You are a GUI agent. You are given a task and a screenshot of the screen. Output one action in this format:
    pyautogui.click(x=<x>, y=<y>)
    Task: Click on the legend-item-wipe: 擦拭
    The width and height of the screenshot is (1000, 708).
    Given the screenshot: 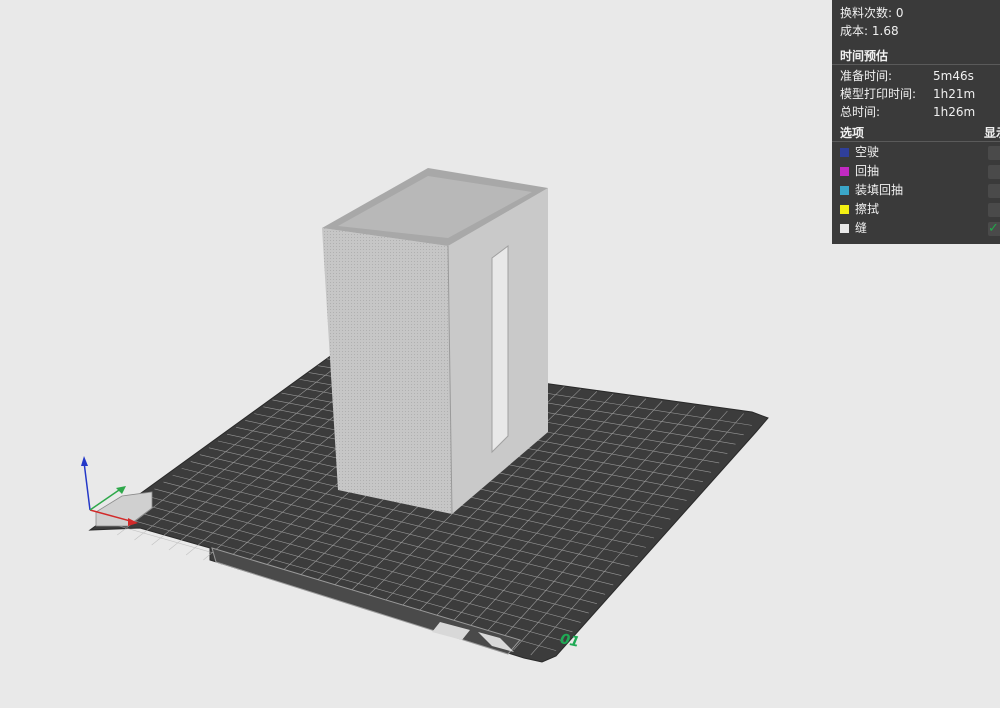 What is the action you would take?
    pyautogui.click(x=859, y=209)
    